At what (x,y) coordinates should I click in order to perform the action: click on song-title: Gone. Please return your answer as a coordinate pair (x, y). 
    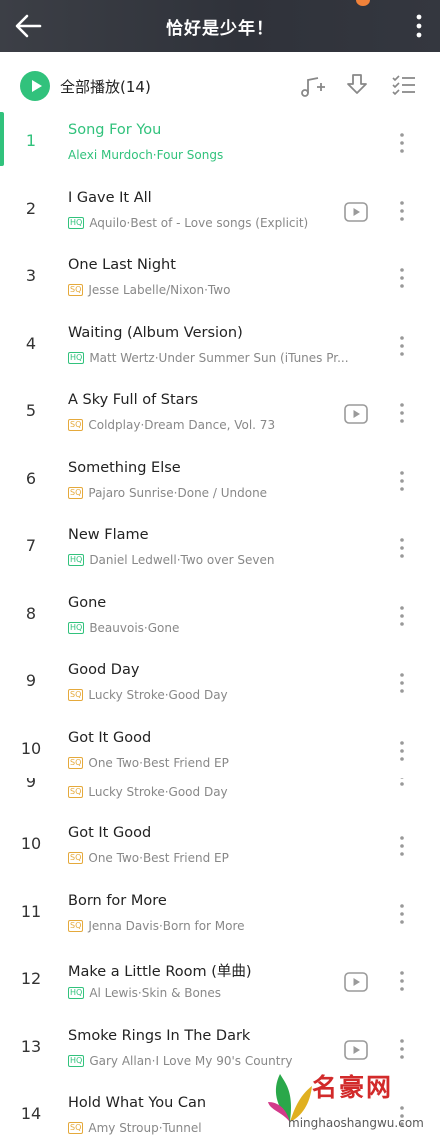
    Looking at the image, I should click on (87, 602).